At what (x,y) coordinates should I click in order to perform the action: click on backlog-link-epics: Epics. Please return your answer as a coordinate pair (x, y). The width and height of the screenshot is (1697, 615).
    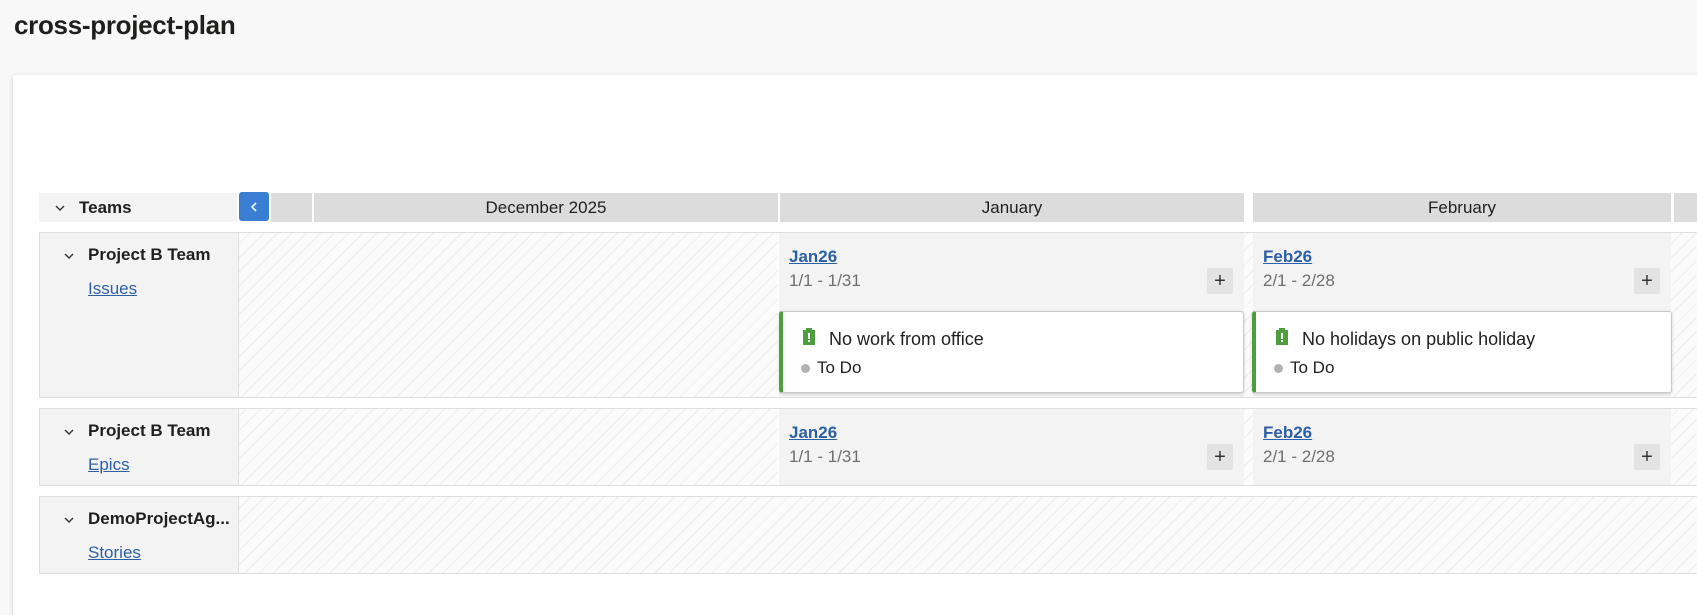
    Looking at the image, I should click on (109, 465).